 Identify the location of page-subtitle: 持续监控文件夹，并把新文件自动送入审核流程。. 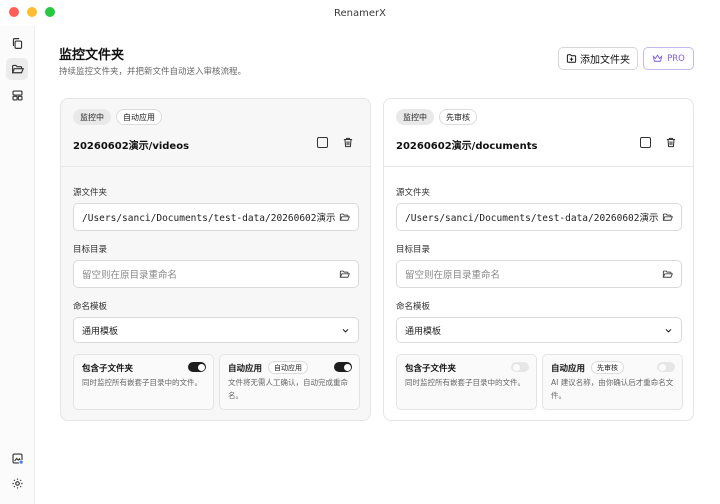
(153, 72).